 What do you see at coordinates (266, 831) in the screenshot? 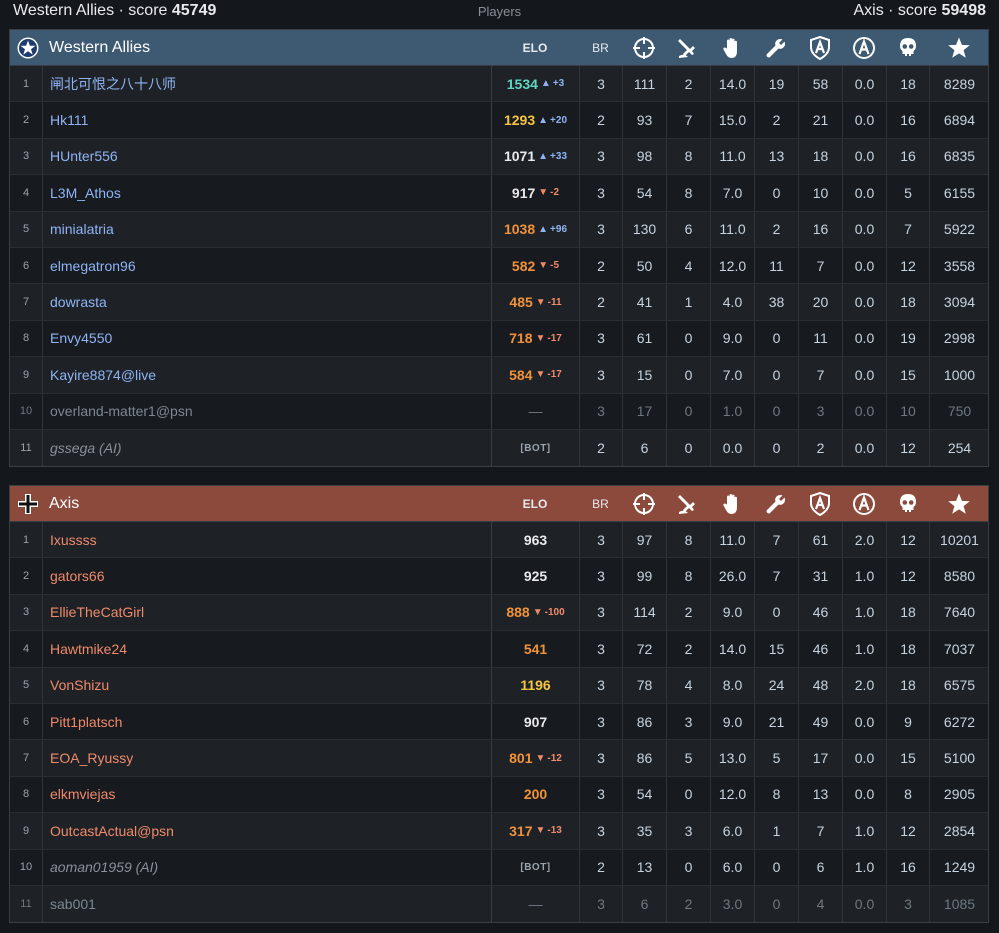
I see `player-name: OutcastActual@psn` at bounding box center [266, 831].